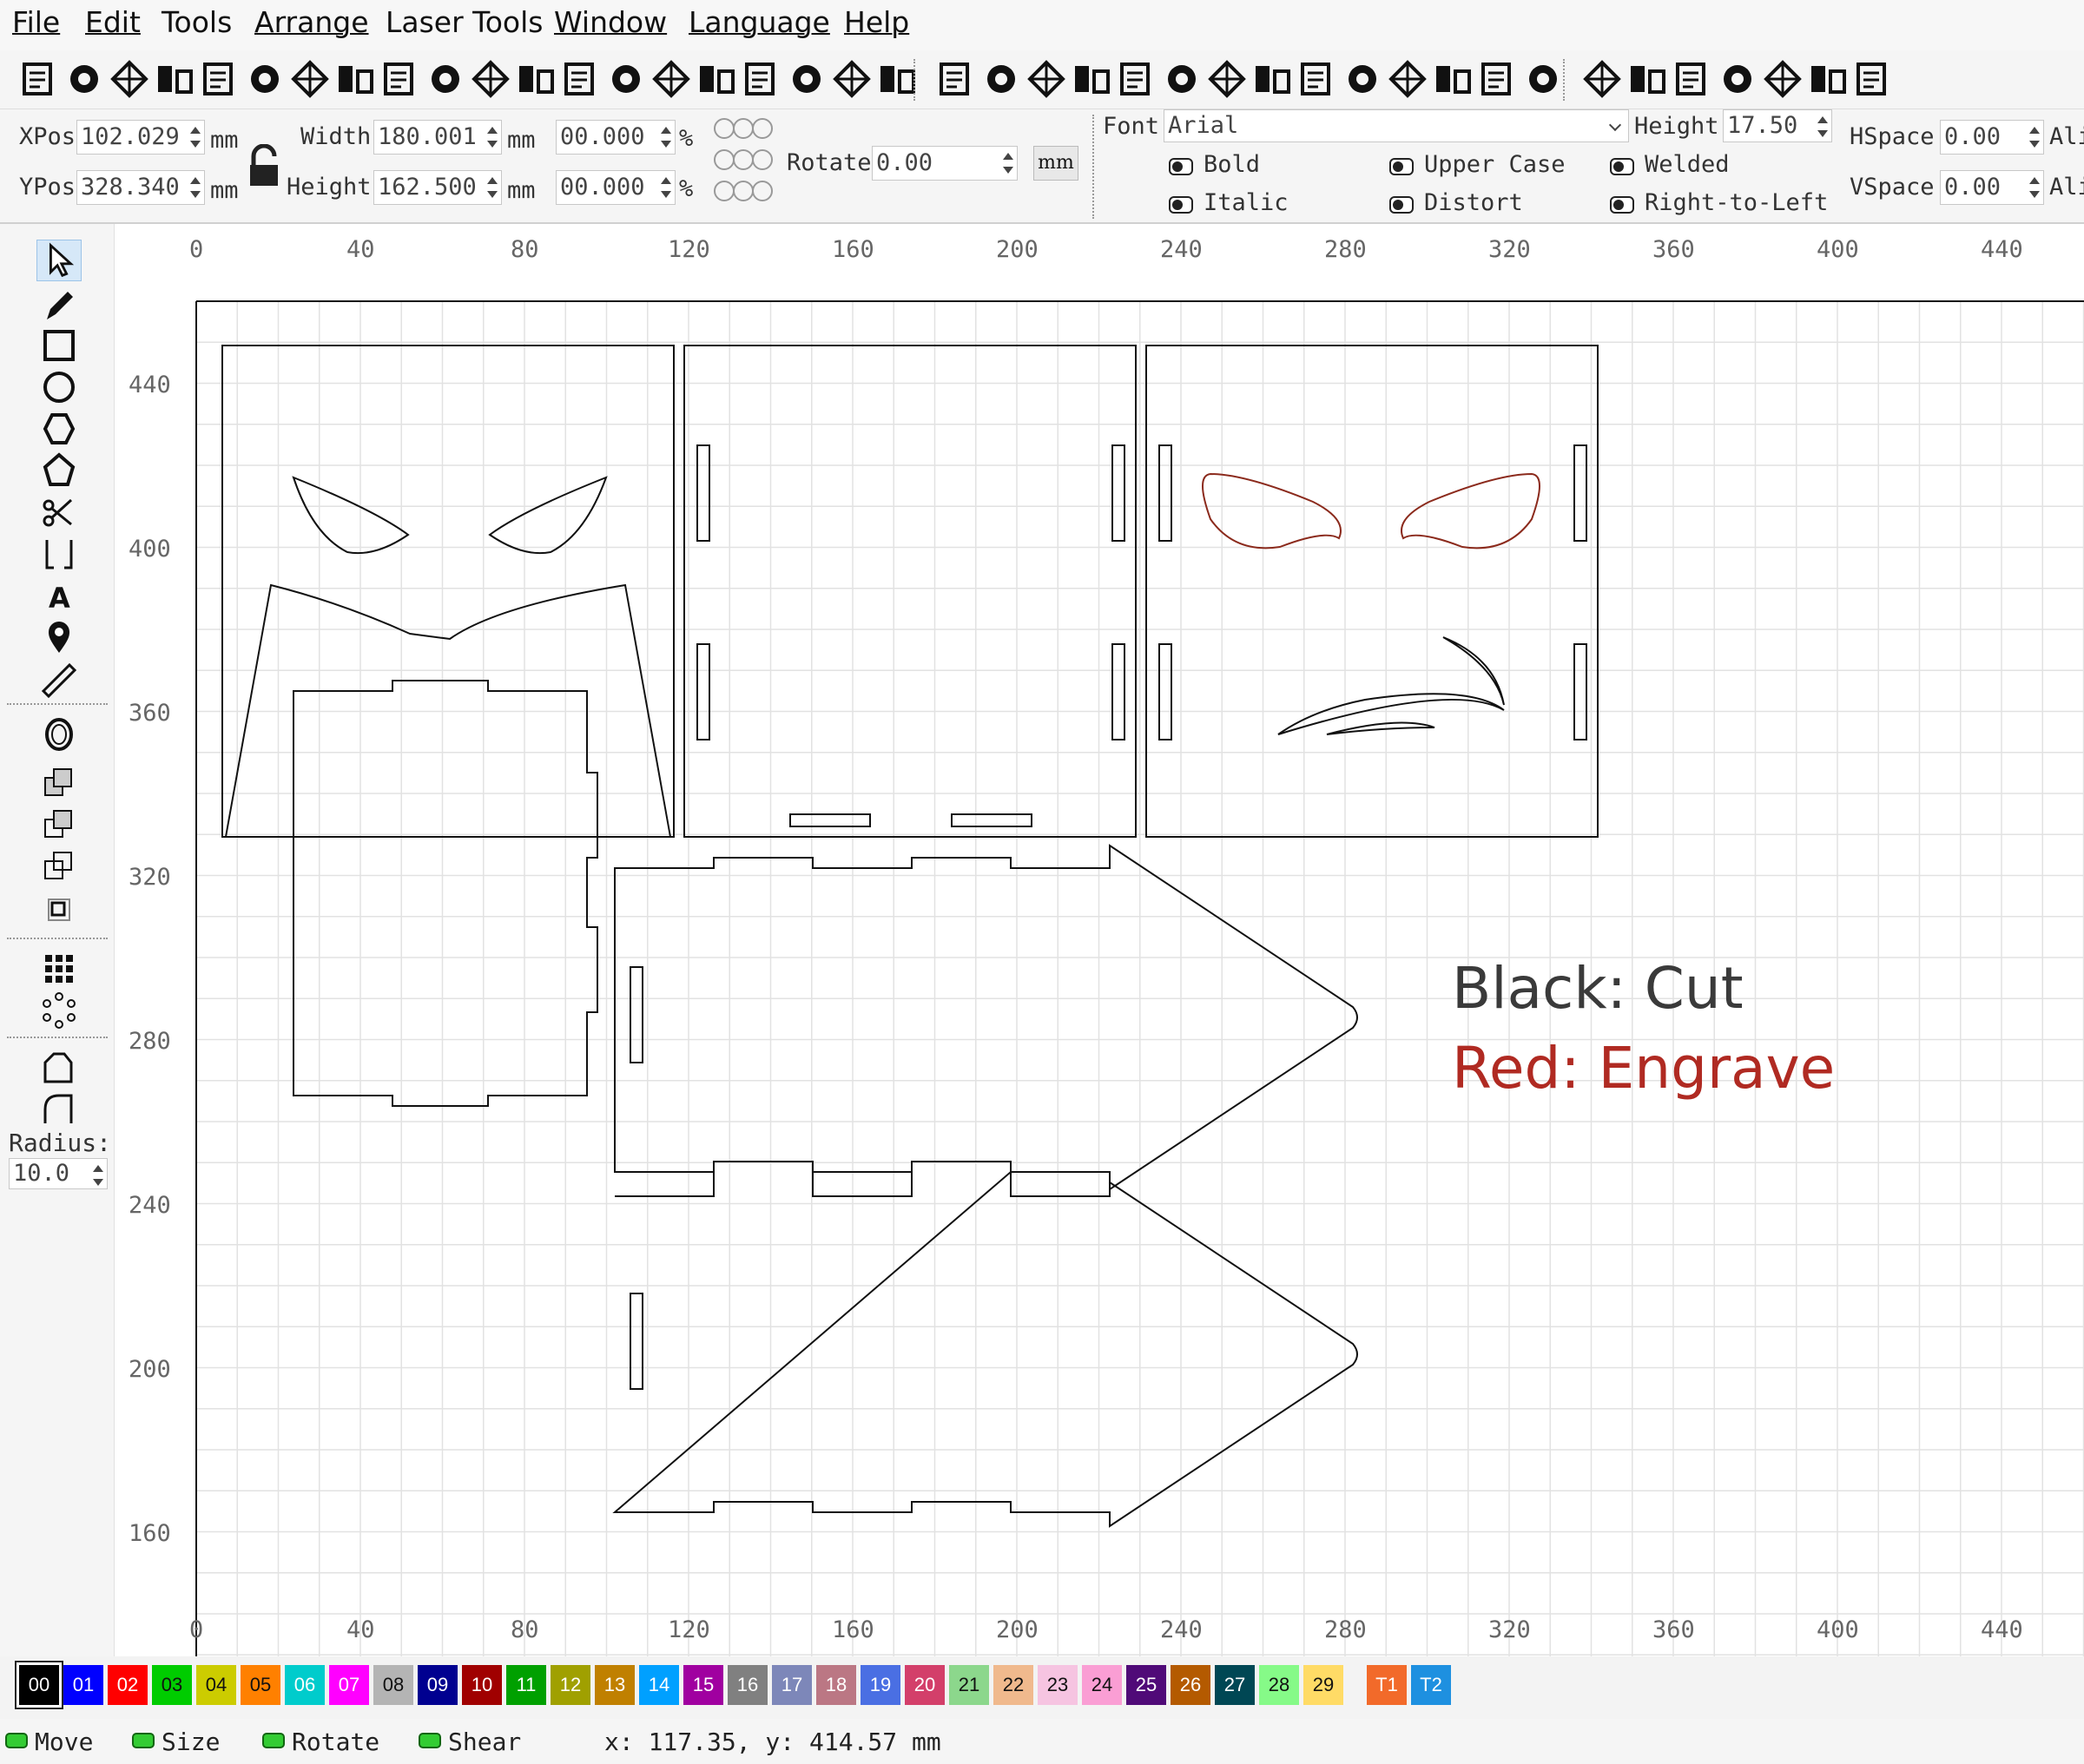  What do you see at coordinates (264, 167) in the screenshot?
I see `lock-icon` at bounding box center [264, 167].